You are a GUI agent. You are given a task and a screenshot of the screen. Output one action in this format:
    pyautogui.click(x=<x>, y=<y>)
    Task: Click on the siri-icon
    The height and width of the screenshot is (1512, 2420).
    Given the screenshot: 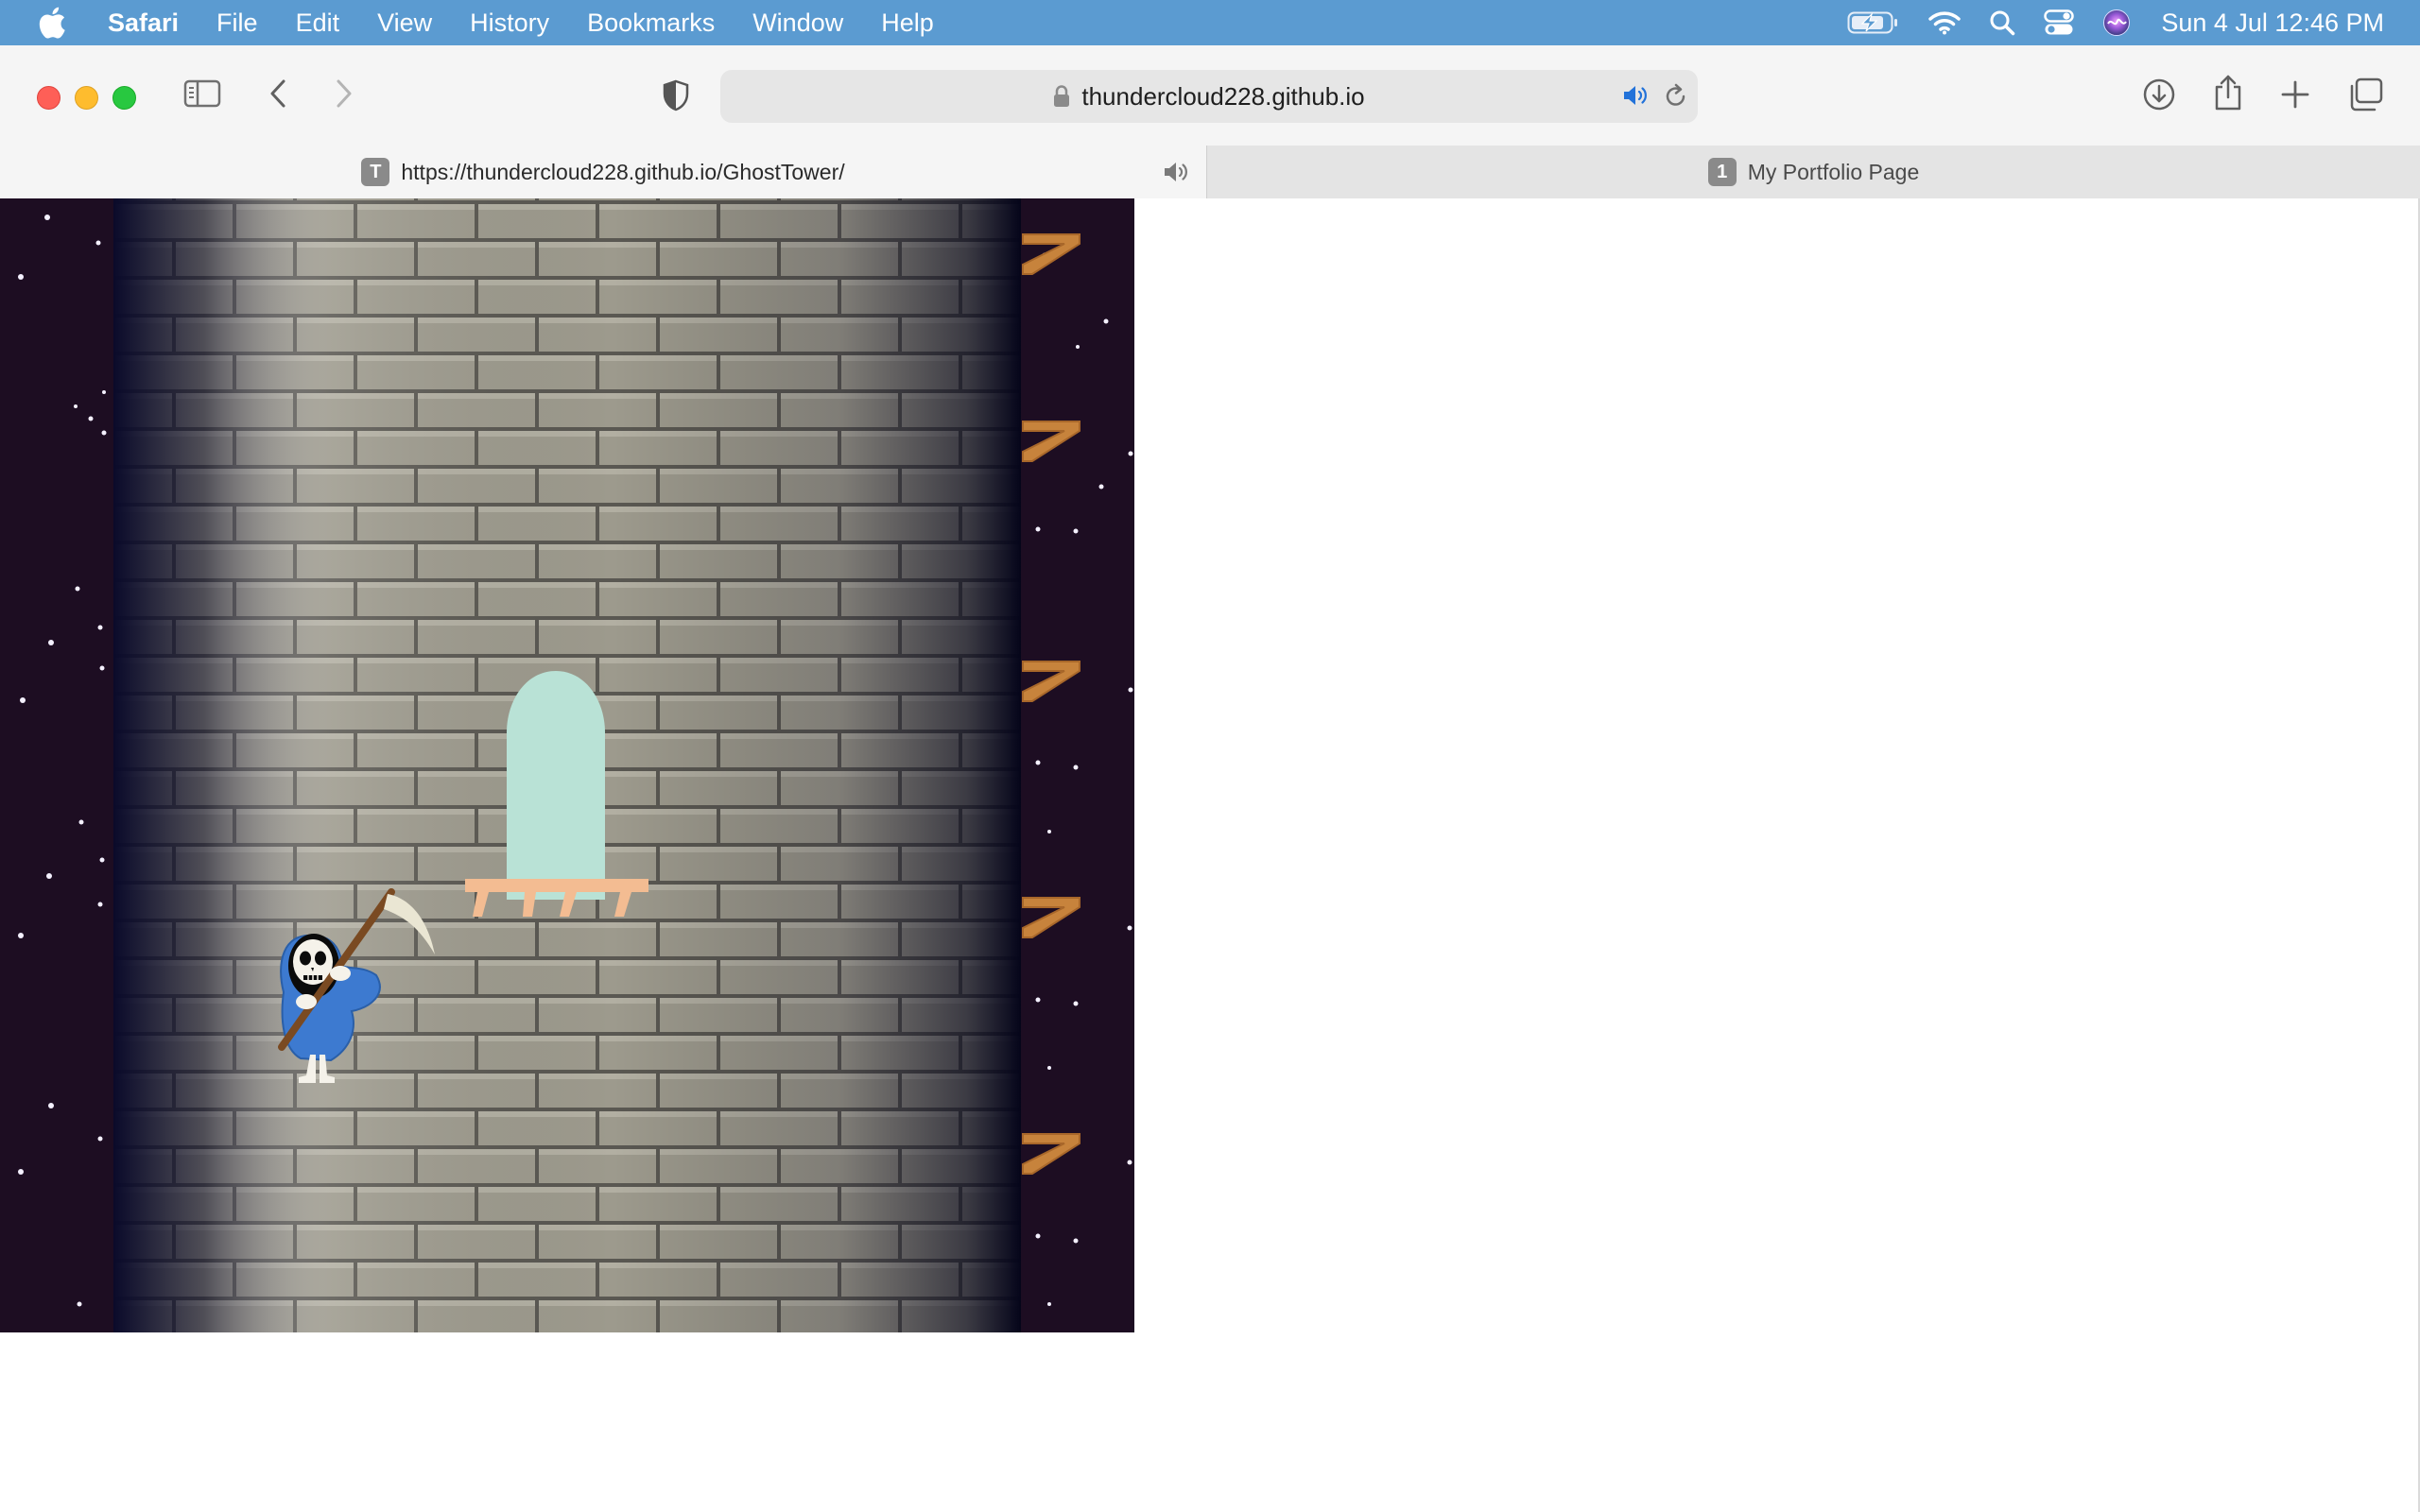 What is the action you would take?
    pyautogui.click(x=2117, y=23)
    